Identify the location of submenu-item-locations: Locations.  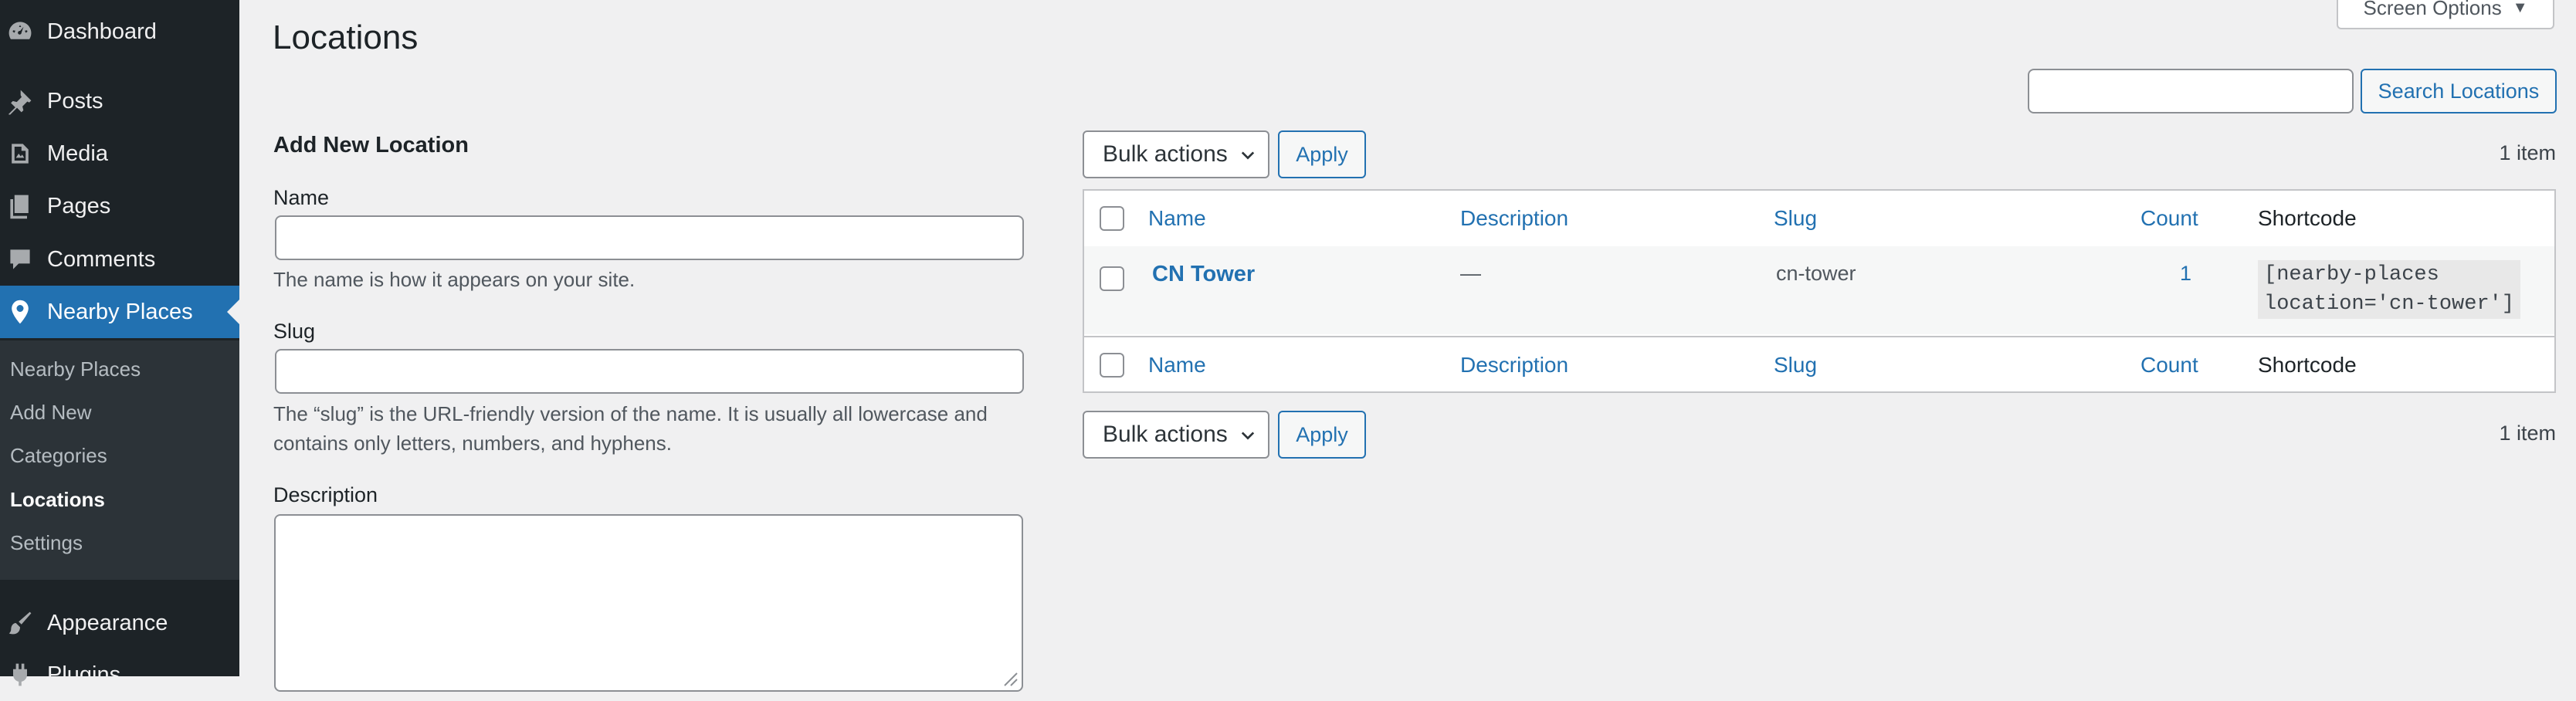
(57, 500).